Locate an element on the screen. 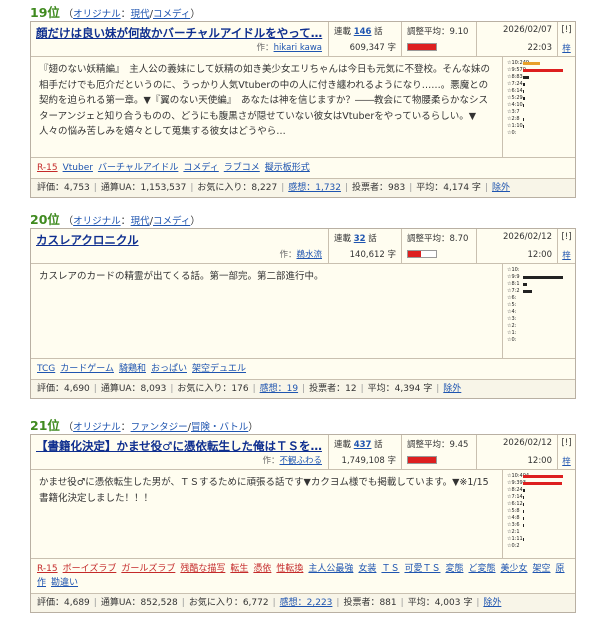 This screenshot has width=591, height=634. episodes-unit: 話 is located at coordinates (372, 239).